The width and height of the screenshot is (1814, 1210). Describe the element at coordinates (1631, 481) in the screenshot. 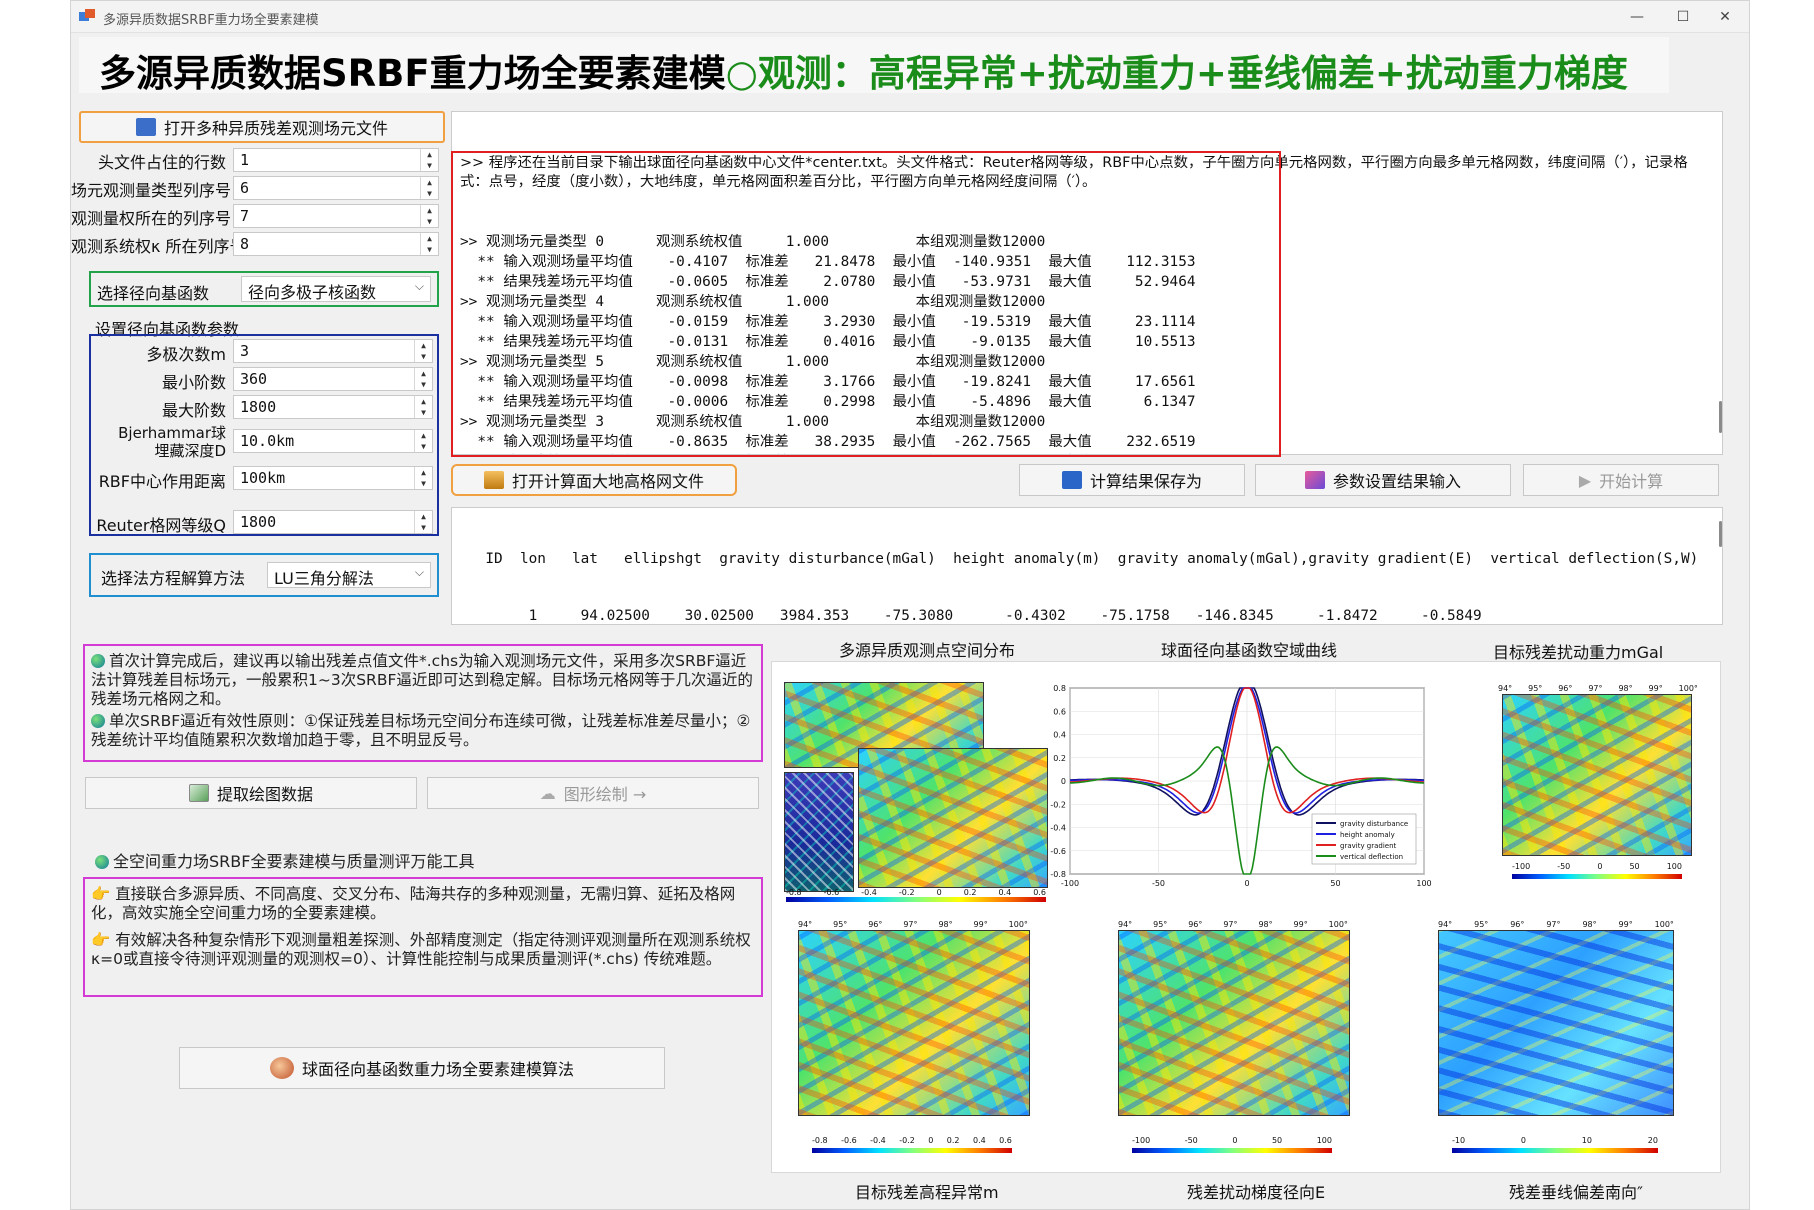

I see `start-compute-label: 开始计算` at that location.